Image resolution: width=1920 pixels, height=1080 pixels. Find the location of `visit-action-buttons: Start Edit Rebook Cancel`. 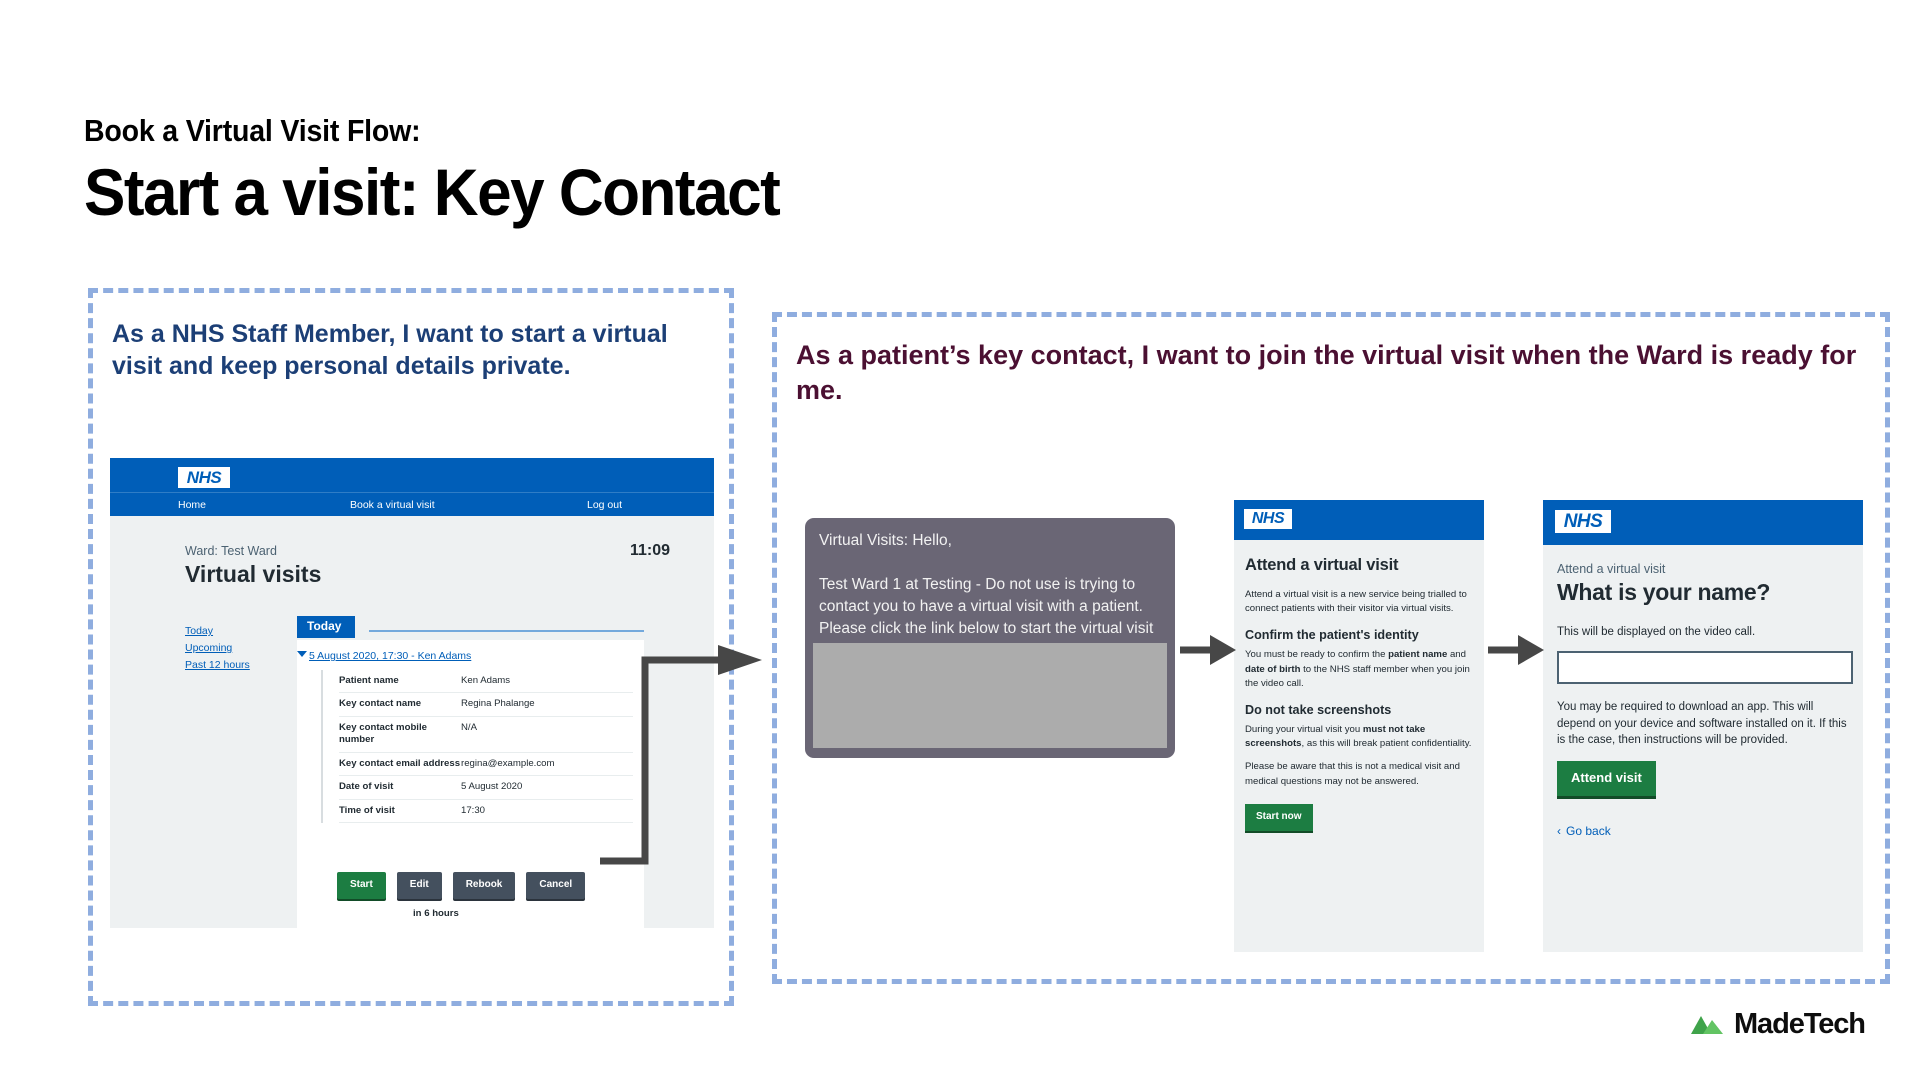

visit-action-buttons: Start Edit Rebook Cancel is located at coordinates (461, 885).